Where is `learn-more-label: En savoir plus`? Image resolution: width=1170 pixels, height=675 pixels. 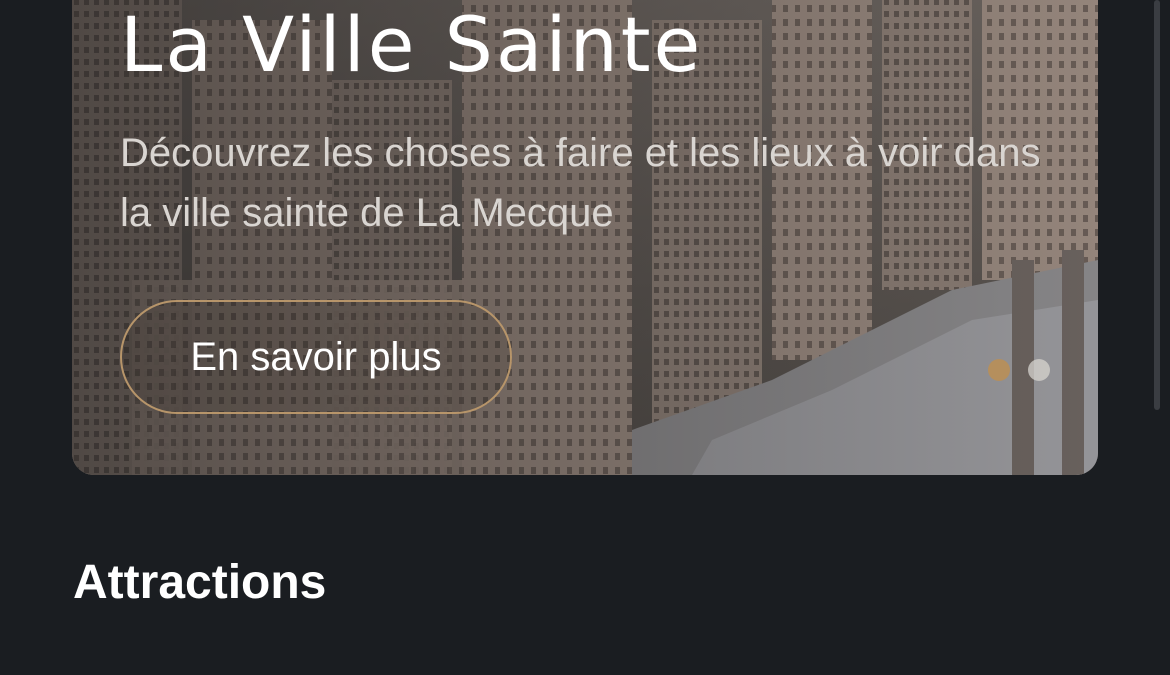 learn-more-label: En savoir plus is located at coordinates (316, 356).